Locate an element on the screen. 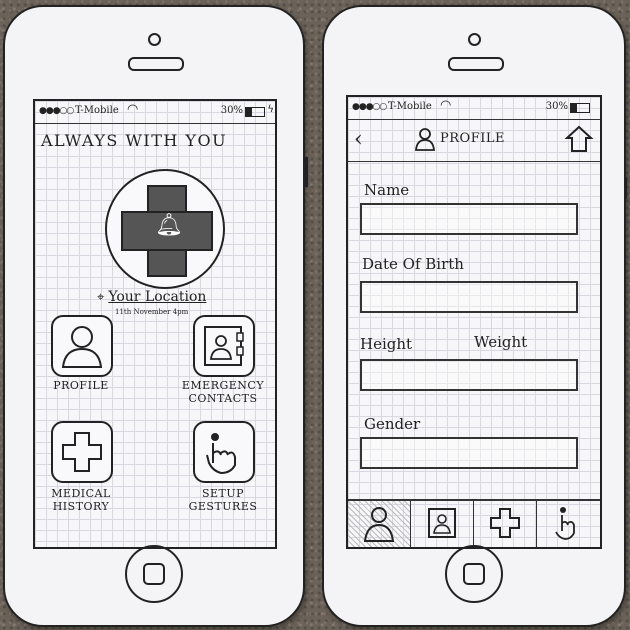 This screenshot has height=630, width=630. status-bar: ●●●○○ T-Mobile ◠ 30% ϟ is located at coordinates (155, 112).